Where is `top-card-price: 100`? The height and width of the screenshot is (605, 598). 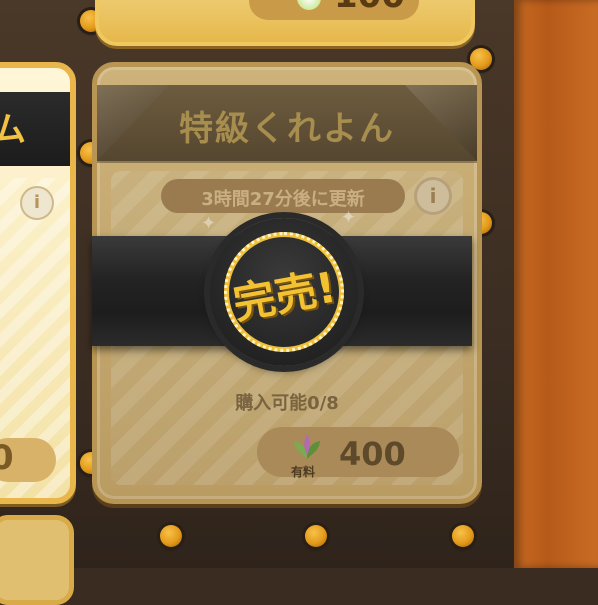 top-card-price: 100 is located at coordinates (369, 8).